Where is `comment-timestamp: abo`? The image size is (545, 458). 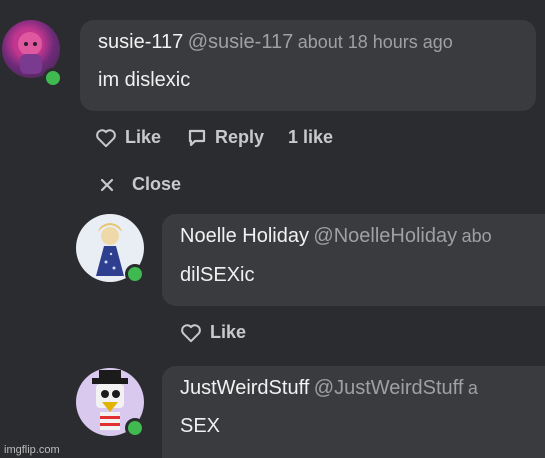
comment-timestamp: abo is located at coordinates (476, 236).